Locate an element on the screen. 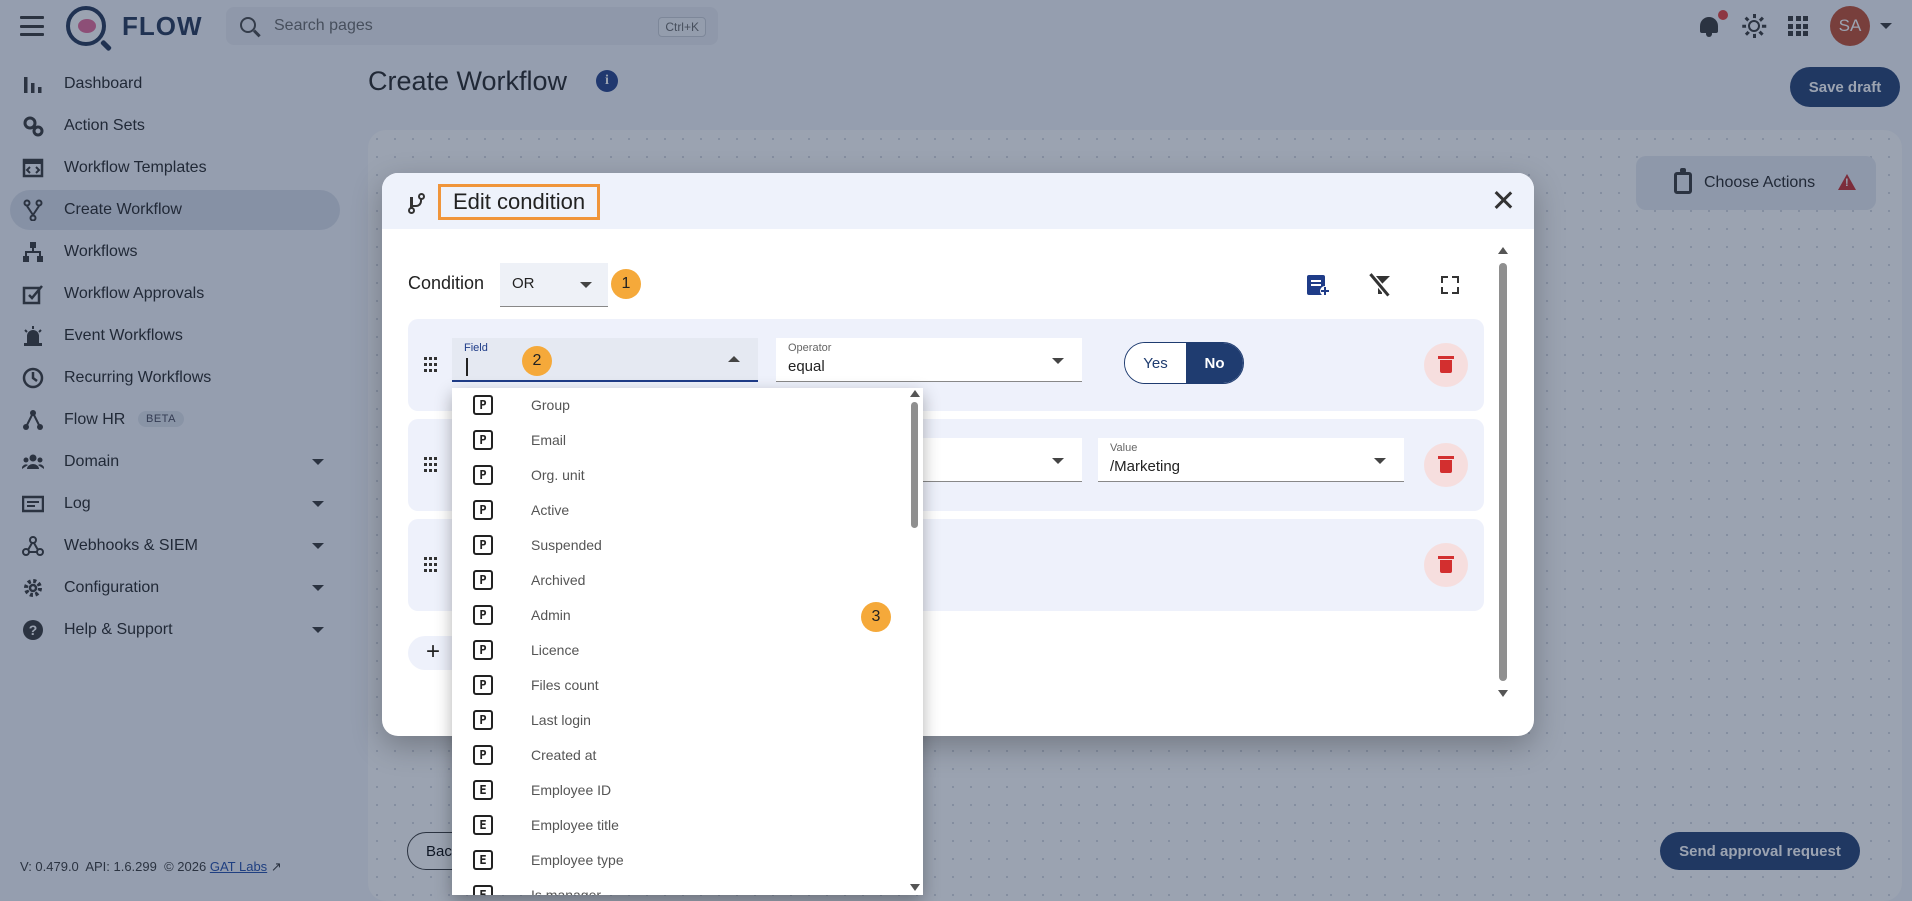 The image size is (1912, 901). list-item-label: Employee ID is located at coordinates (571, 790).